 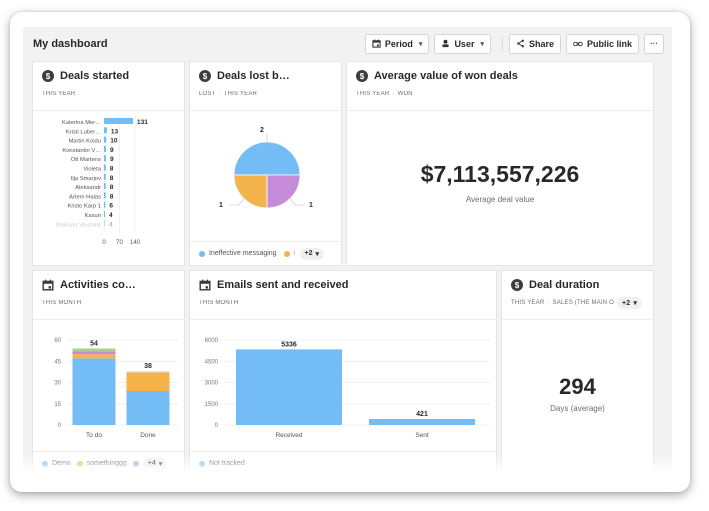 What do you see at coordinates (654, 43) in the screenshot?
I see `more-options-button: ···` at bounding box center [654, 43].